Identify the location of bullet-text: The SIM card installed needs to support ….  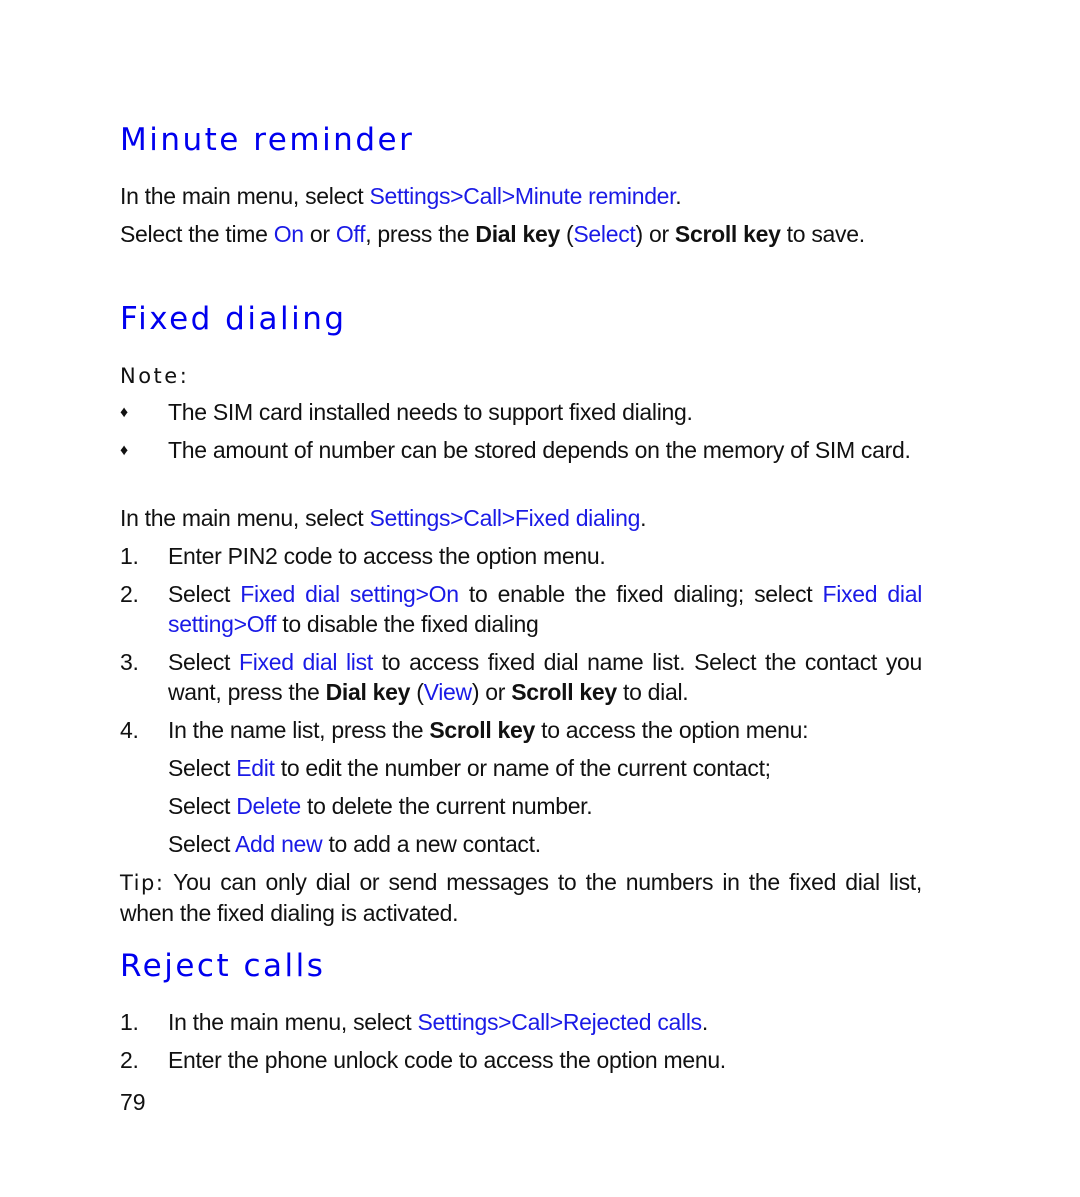
(430, 412).